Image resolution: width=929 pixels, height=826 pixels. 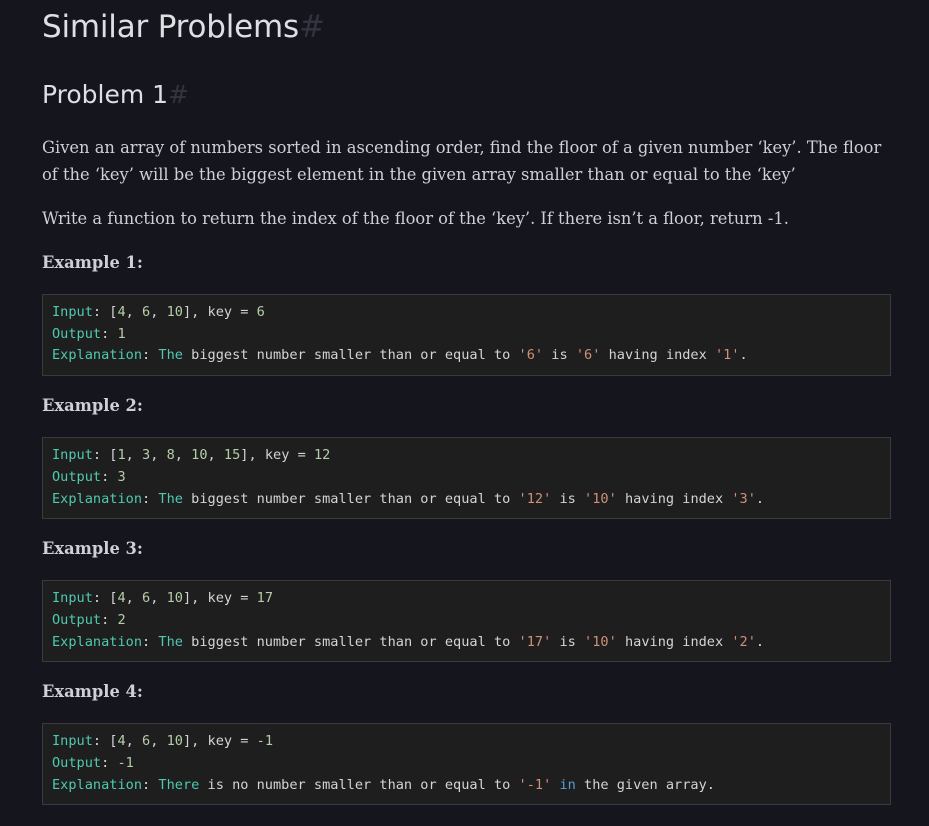 I want to click on code-token: in, so click(x=567, y=784).